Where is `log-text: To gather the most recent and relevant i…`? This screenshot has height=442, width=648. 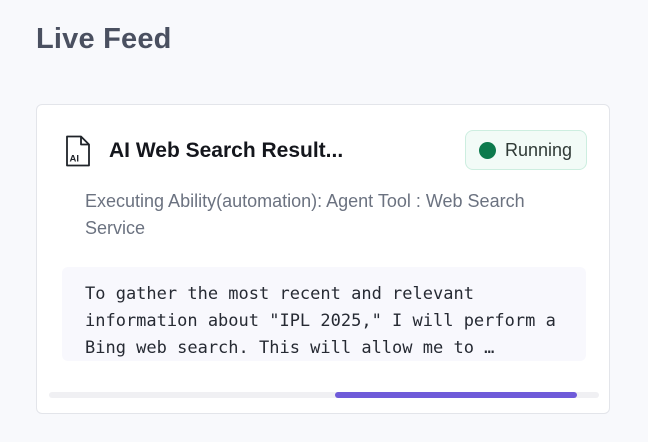 log-text: To gather the most recent and relevant i… is located at coordinates (320, 321).